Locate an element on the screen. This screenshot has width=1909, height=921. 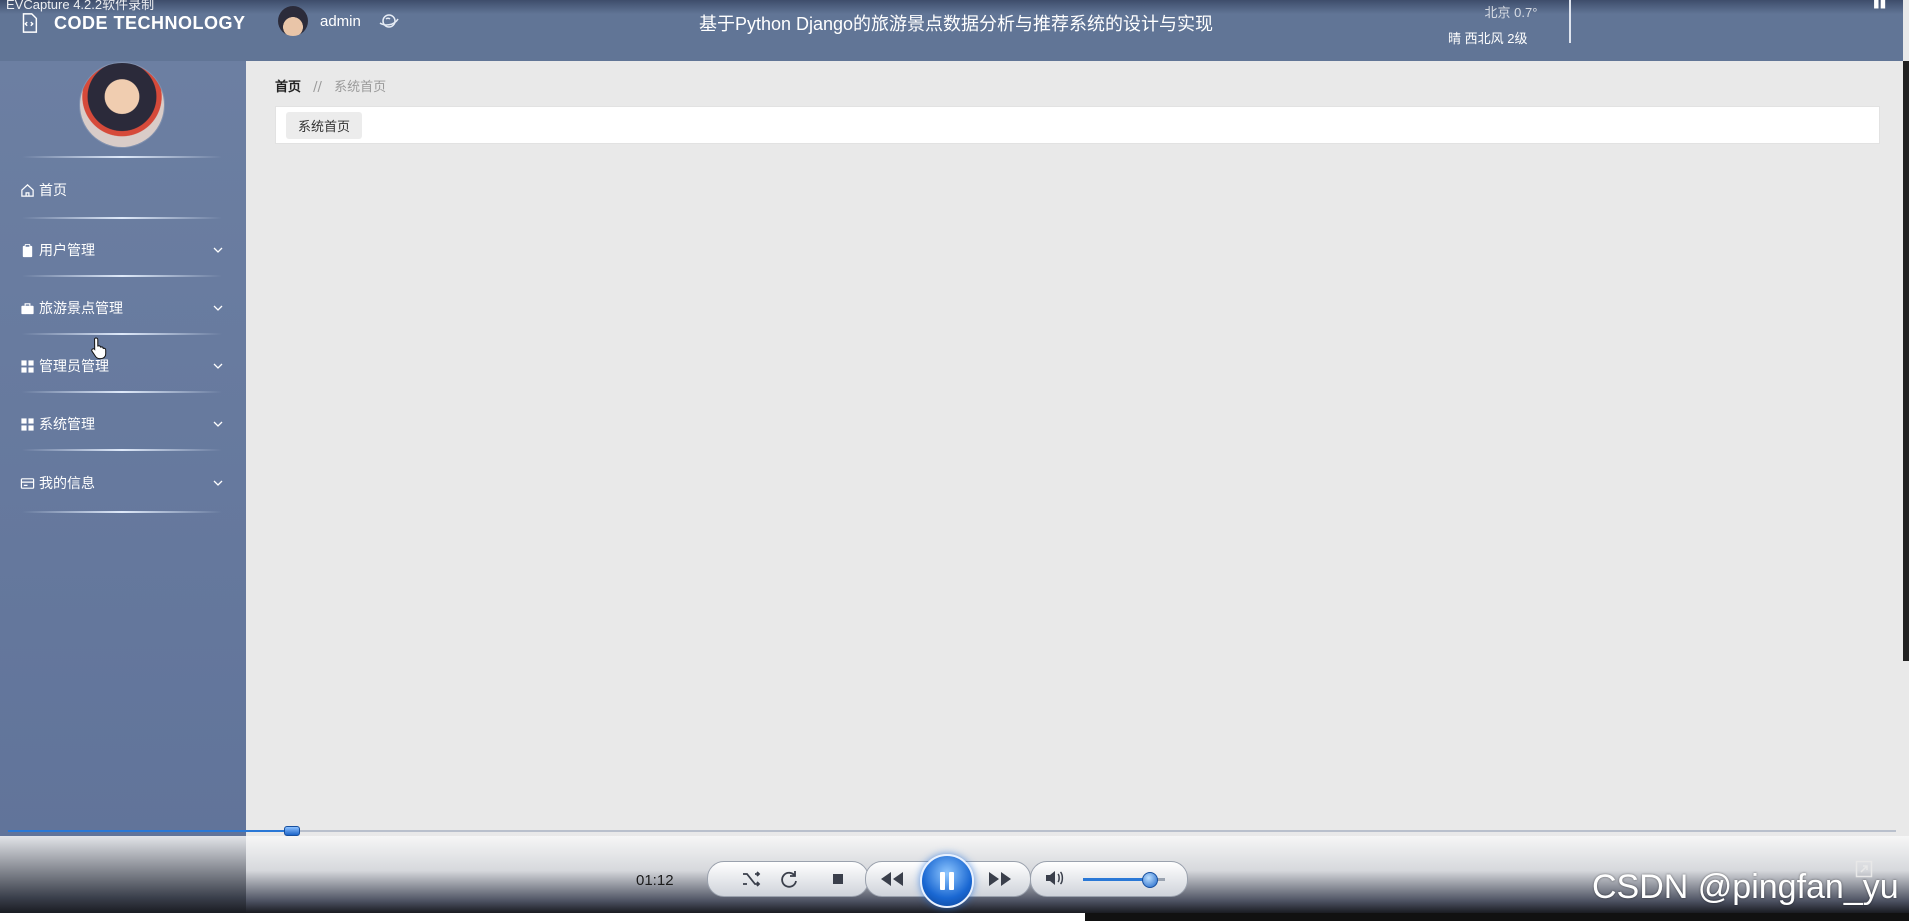
home-icon is located at coordinates (27, 190).